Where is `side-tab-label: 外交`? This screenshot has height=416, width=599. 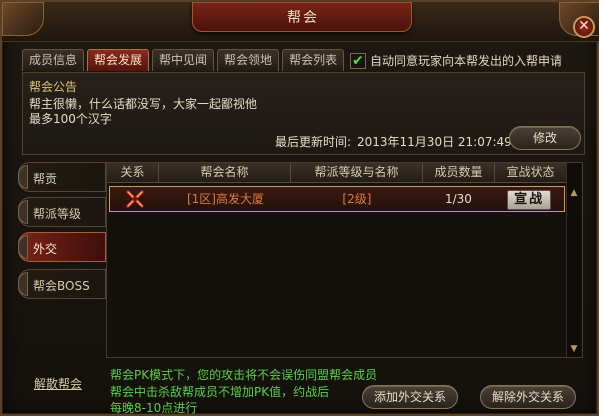 side-tab-label: 外交 is located at coordinates (45, 249).